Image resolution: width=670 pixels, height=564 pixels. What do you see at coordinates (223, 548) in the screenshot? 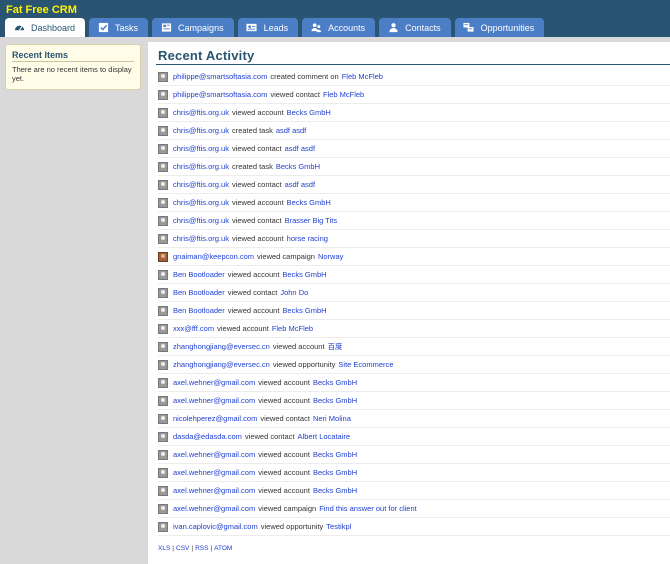
I see `export-atom-link: ATOM` at bounding box center [223, 548].